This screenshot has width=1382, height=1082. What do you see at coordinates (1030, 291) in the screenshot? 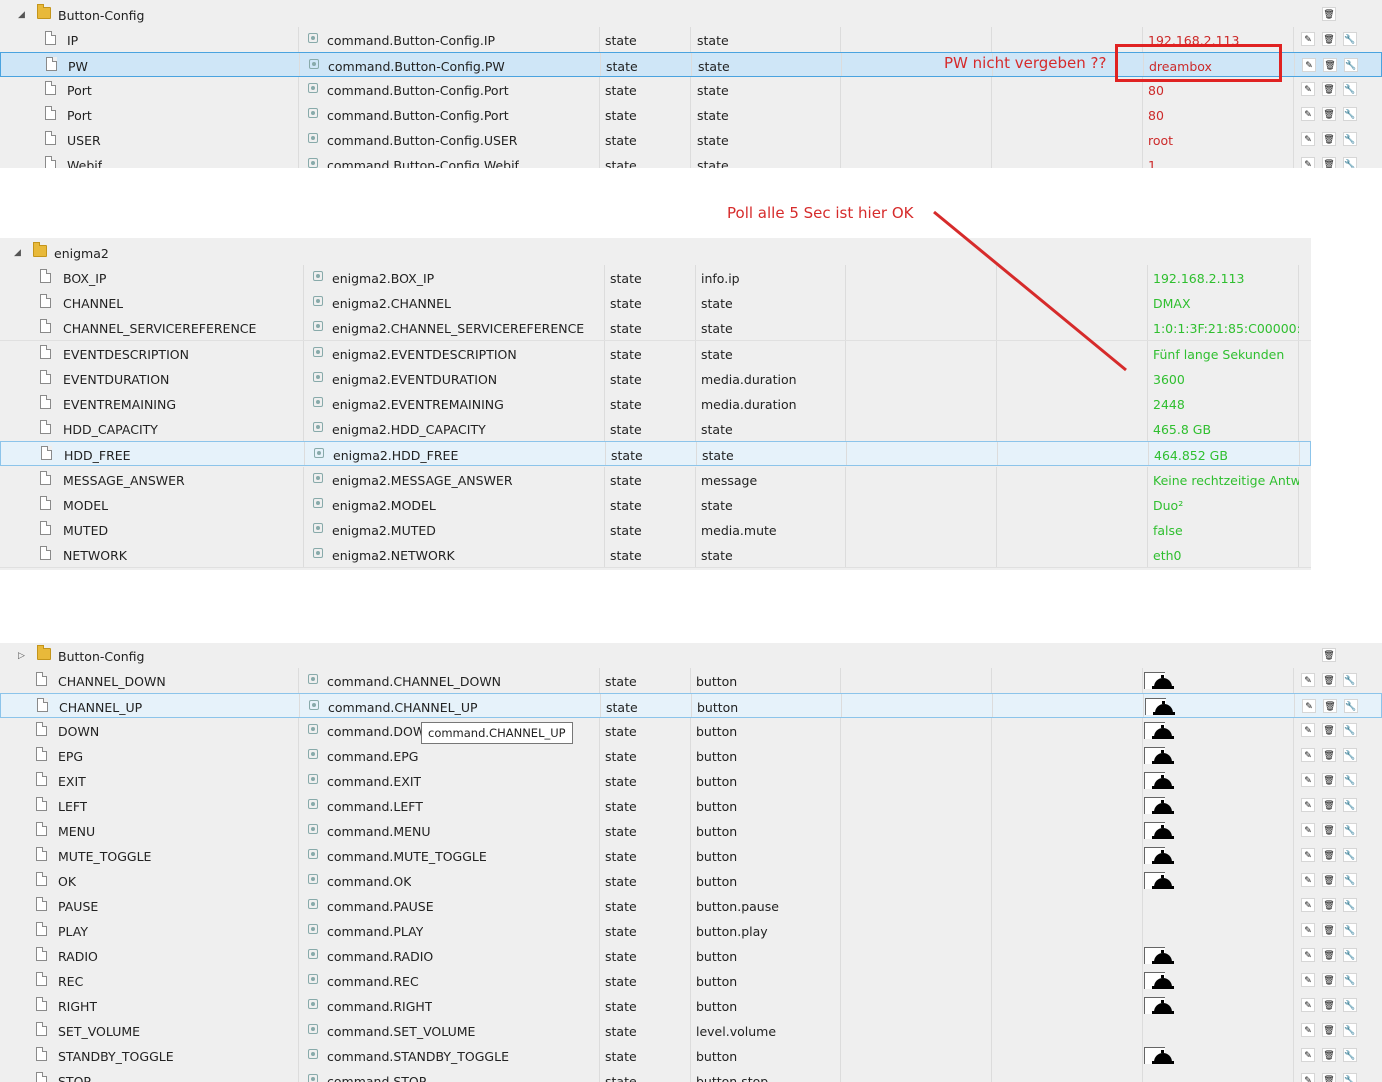
I see `annotation-arrow` at bounding box center [1030, 291].